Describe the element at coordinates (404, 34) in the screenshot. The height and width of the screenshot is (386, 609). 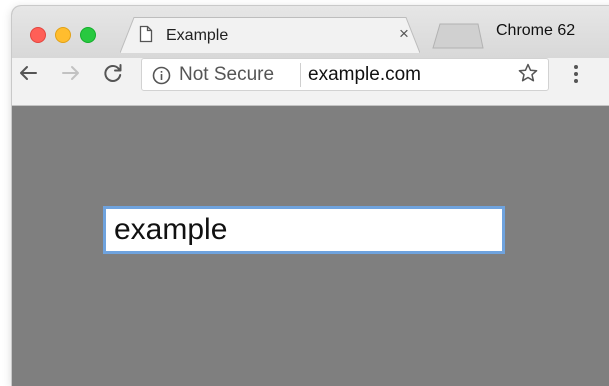
I see `tab-close-icon: ×` at that location.